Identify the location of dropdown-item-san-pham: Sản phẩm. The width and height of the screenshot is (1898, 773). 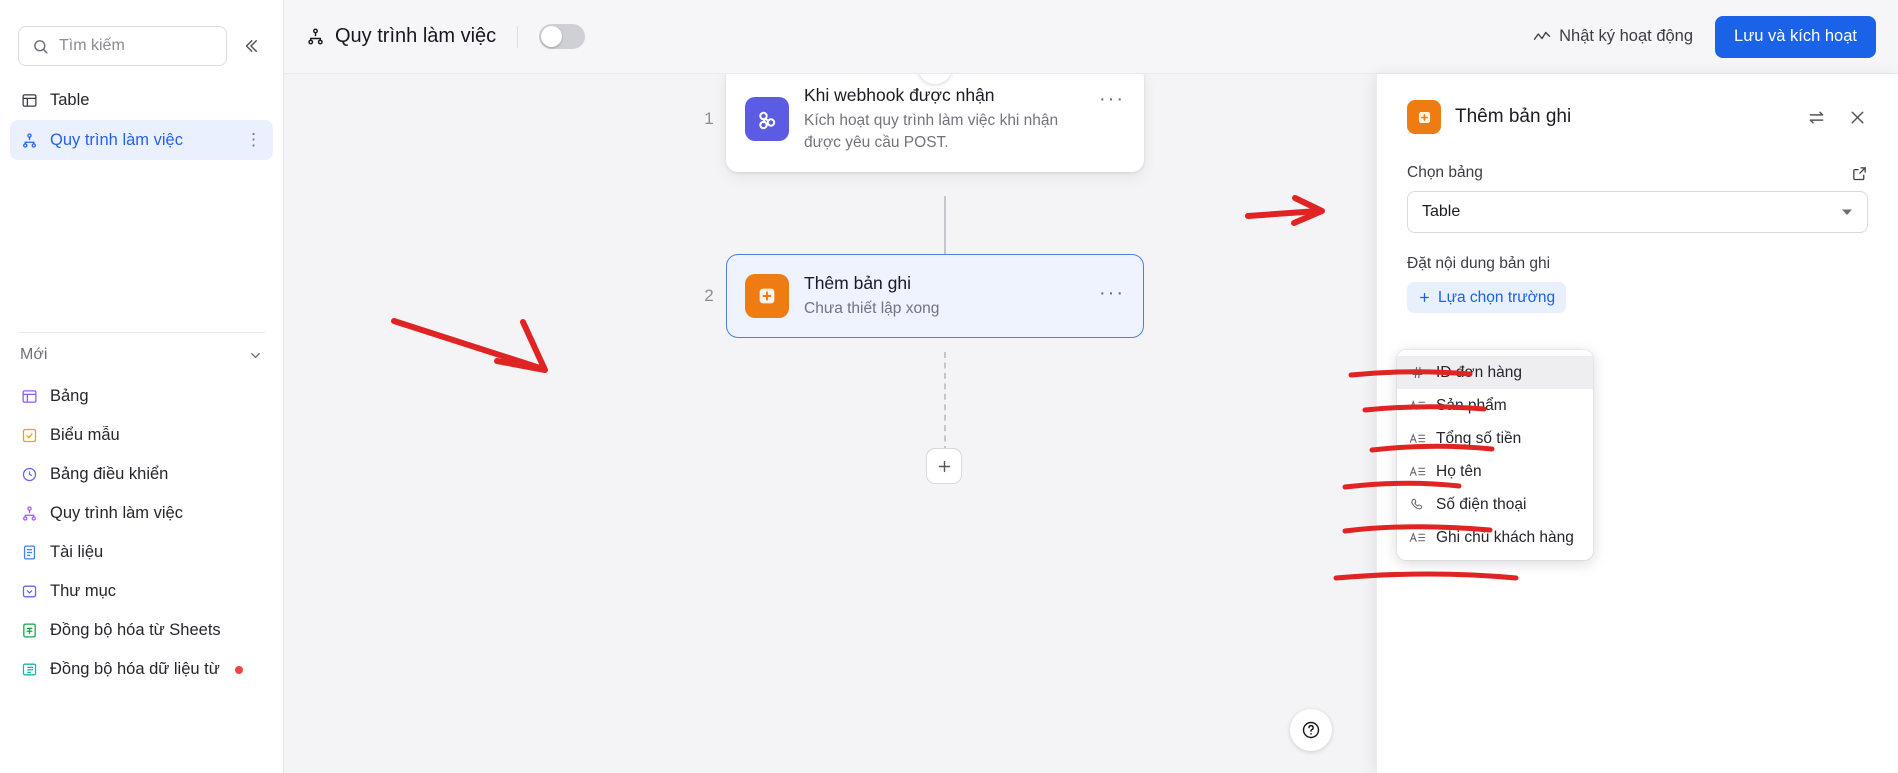
(1495, 405).